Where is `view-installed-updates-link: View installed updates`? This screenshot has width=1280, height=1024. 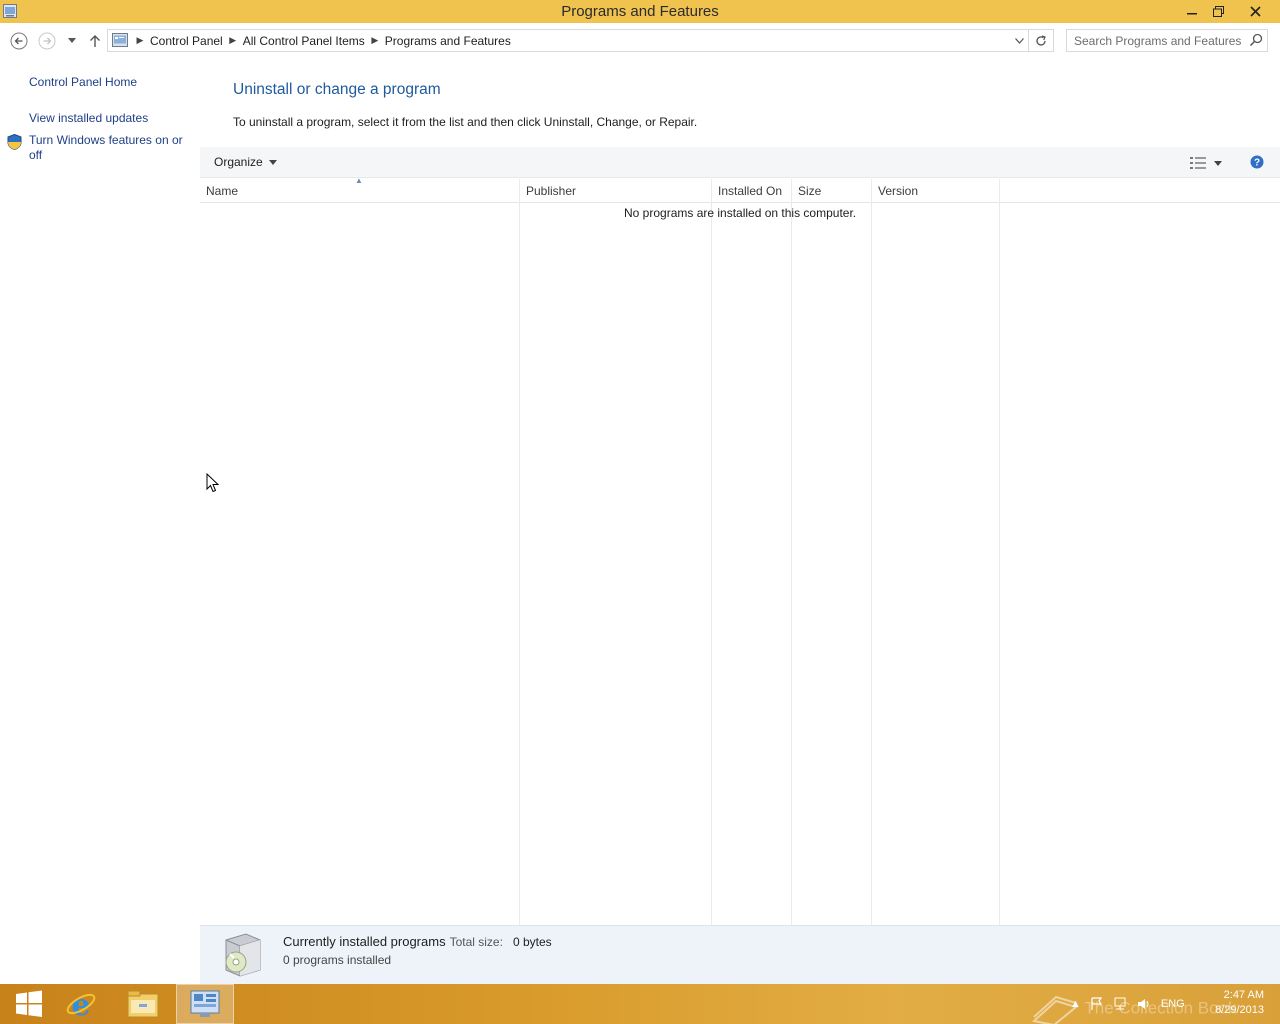 view-installed-updates-link: View installed updates is located at coordinates (88, 118).